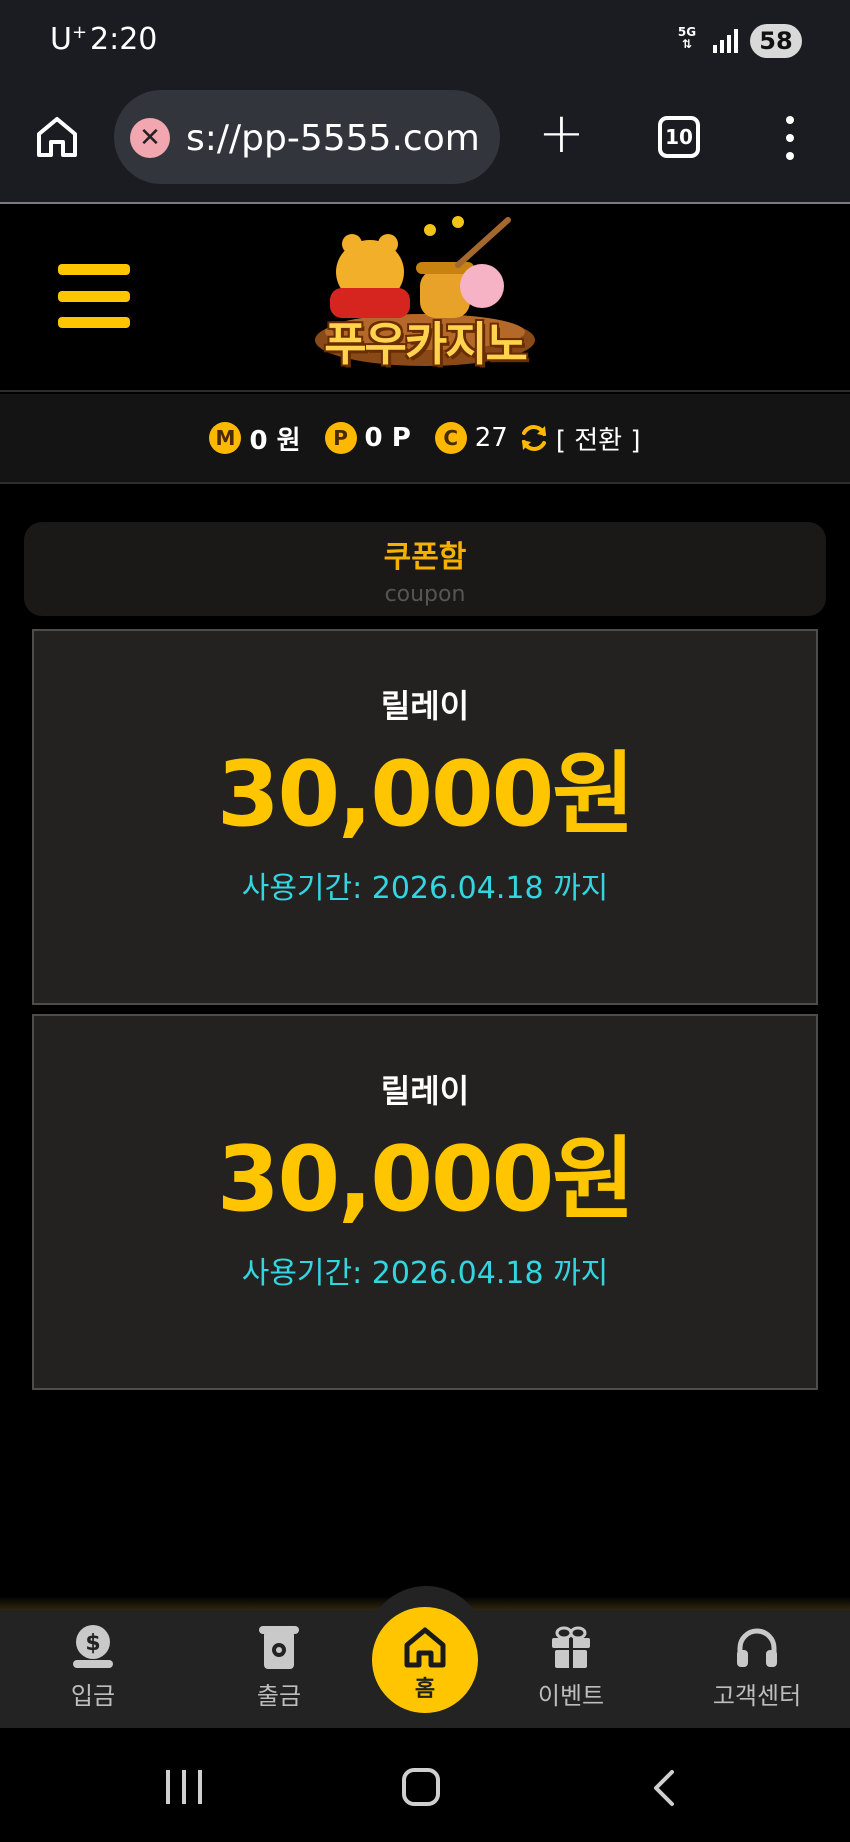  Describe the element at coordinates (336, 138) in the screenshot. I see `url-text: s://pp-5555.com` at that location.